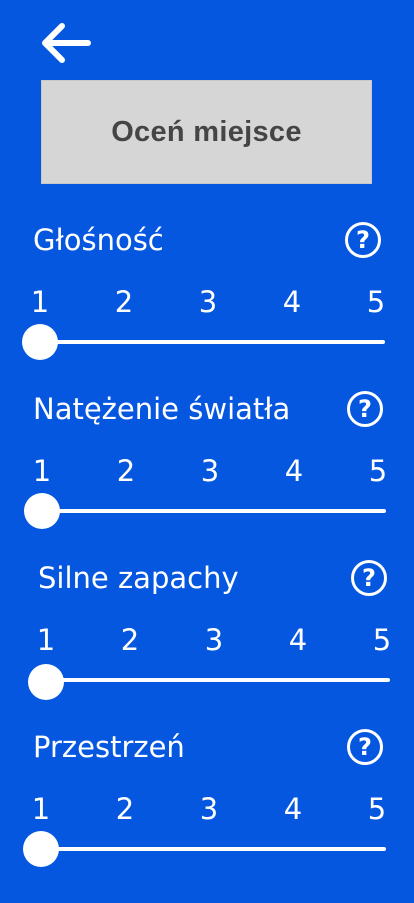 The height and width of the screenshot is (903, 414). Describe the element at coordinates (98, 240) in the screenshot. I see `rating-label: Głośność` at that location.